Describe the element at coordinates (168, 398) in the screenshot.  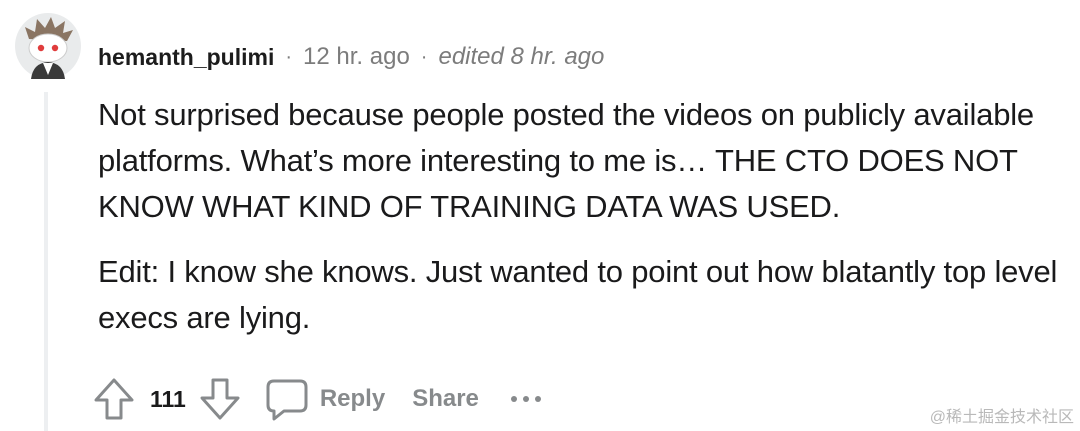
I see `vote-count: 111` at that location.